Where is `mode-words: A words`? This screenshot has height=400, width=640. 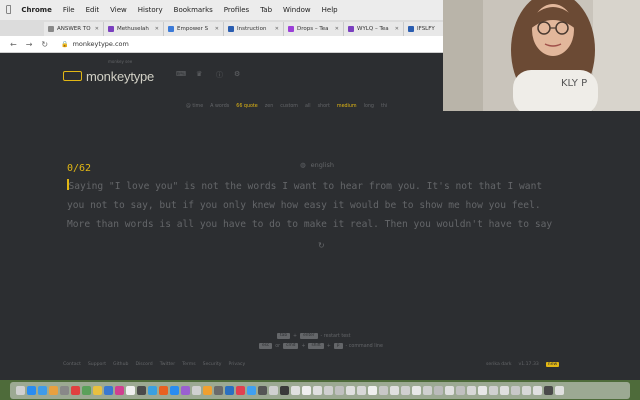
mode-words: A words is located at coordinates (219, 106).